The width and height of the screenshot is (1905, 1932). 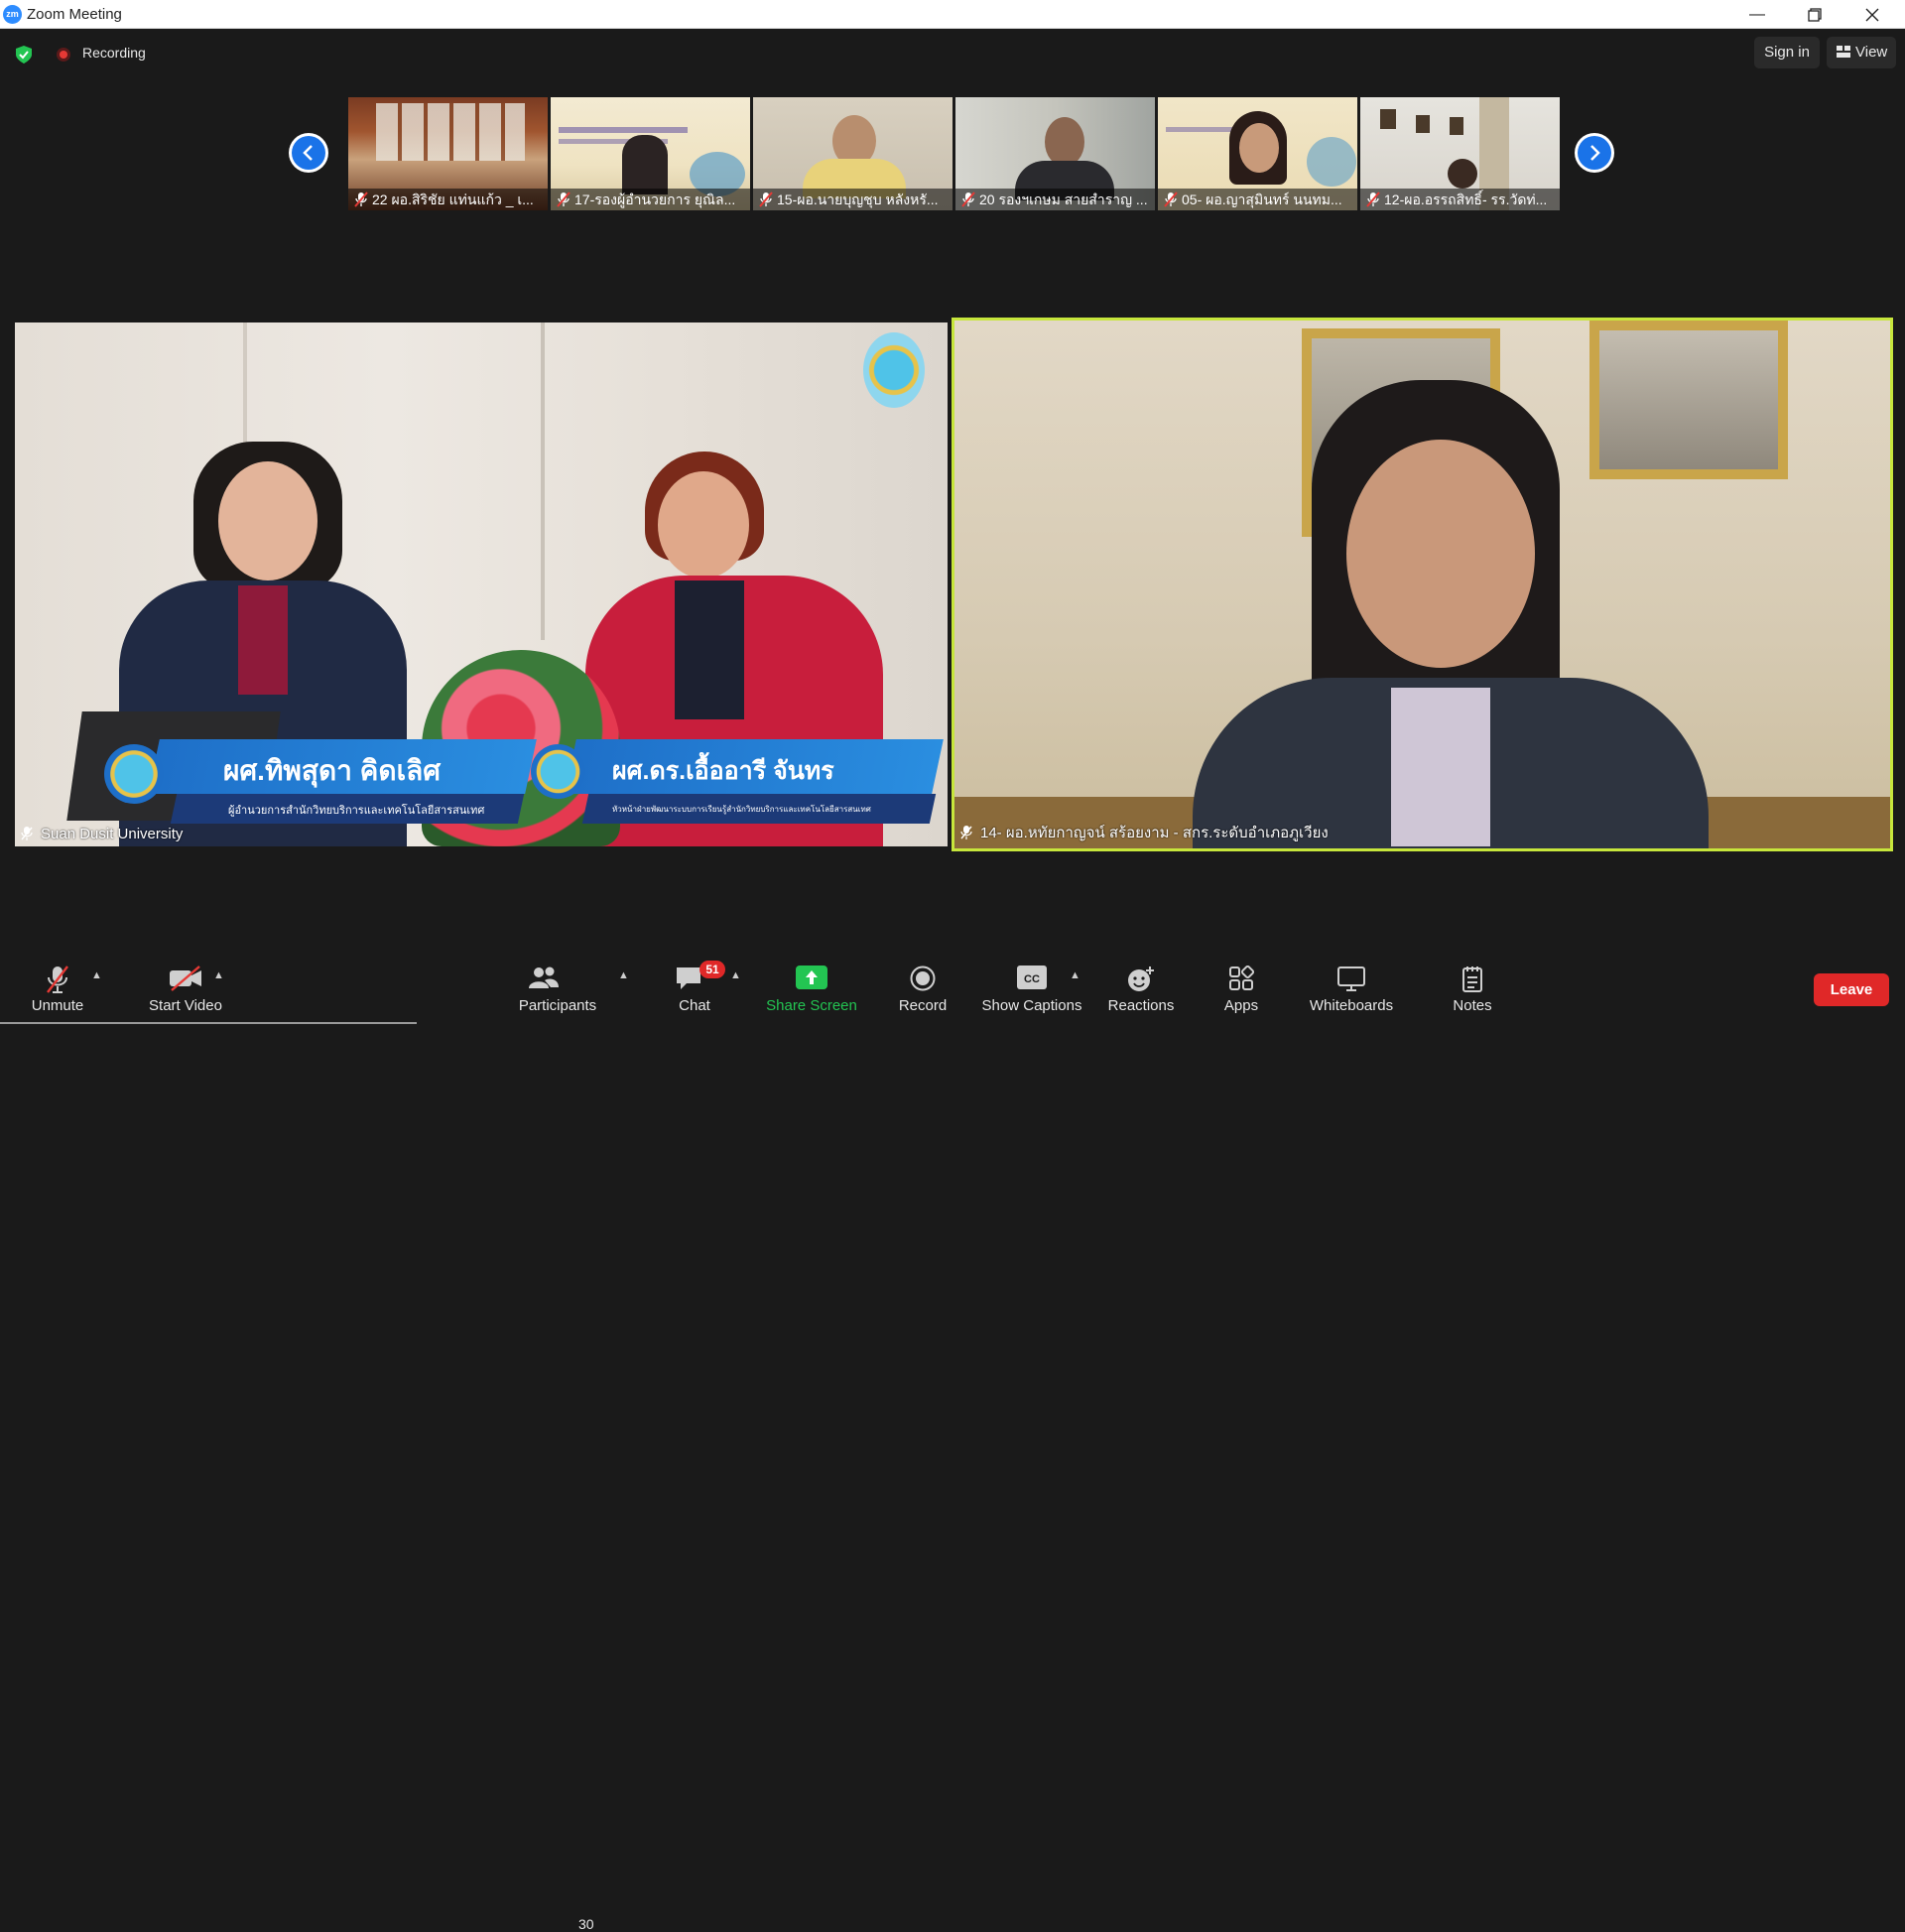 I want to click on share-screen-label: Share Screen, so click(x=811, y=1006).